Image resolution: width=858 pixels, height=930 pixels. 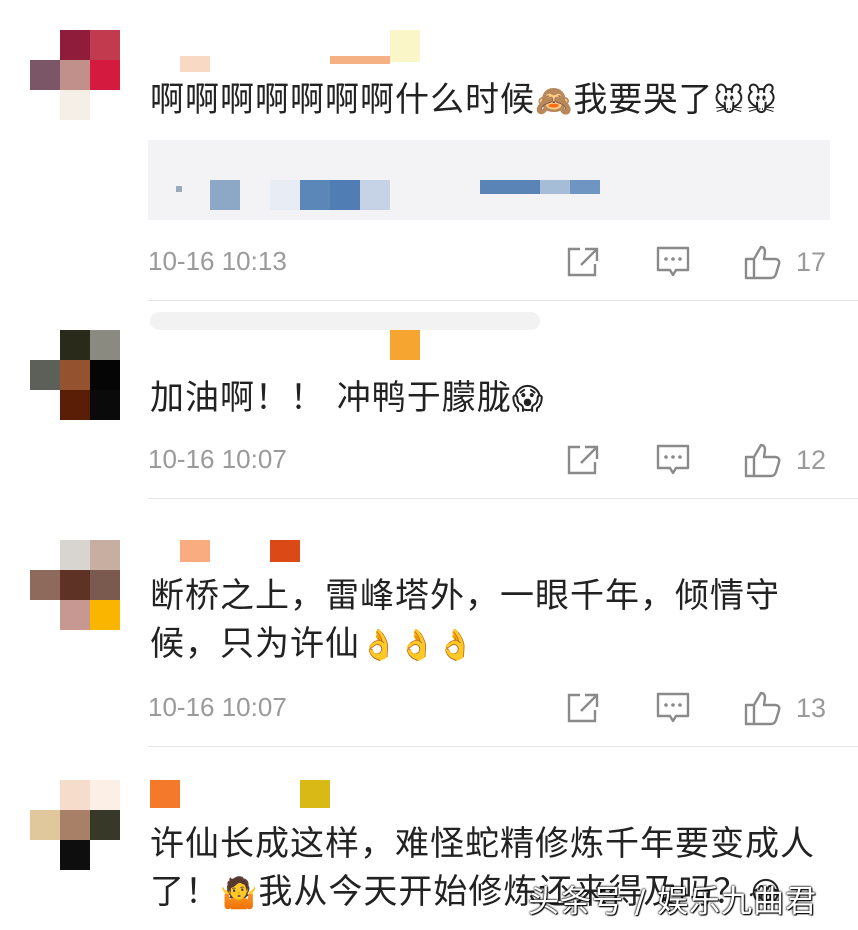 I want to click on like-count: 17, so click(x=811, y=261).